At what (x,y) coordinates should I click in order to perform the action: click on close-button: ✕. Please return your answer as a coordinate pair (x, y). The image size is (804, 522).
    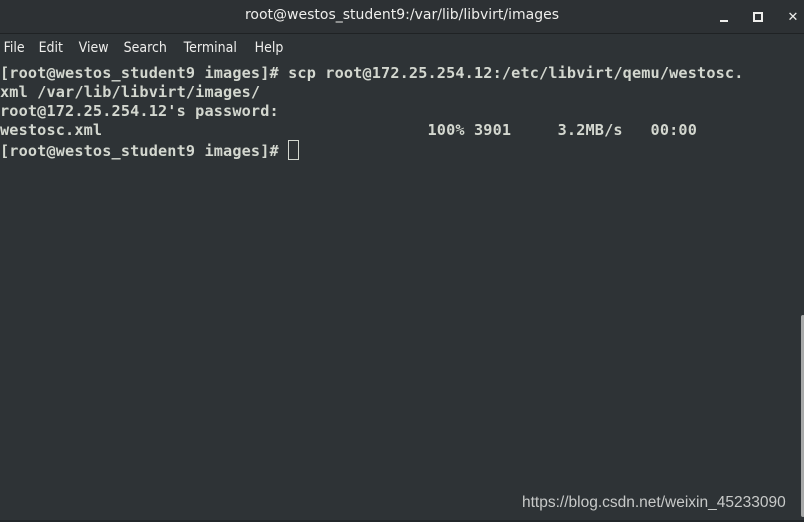
    Looking at the image, I should click on (793, 17).